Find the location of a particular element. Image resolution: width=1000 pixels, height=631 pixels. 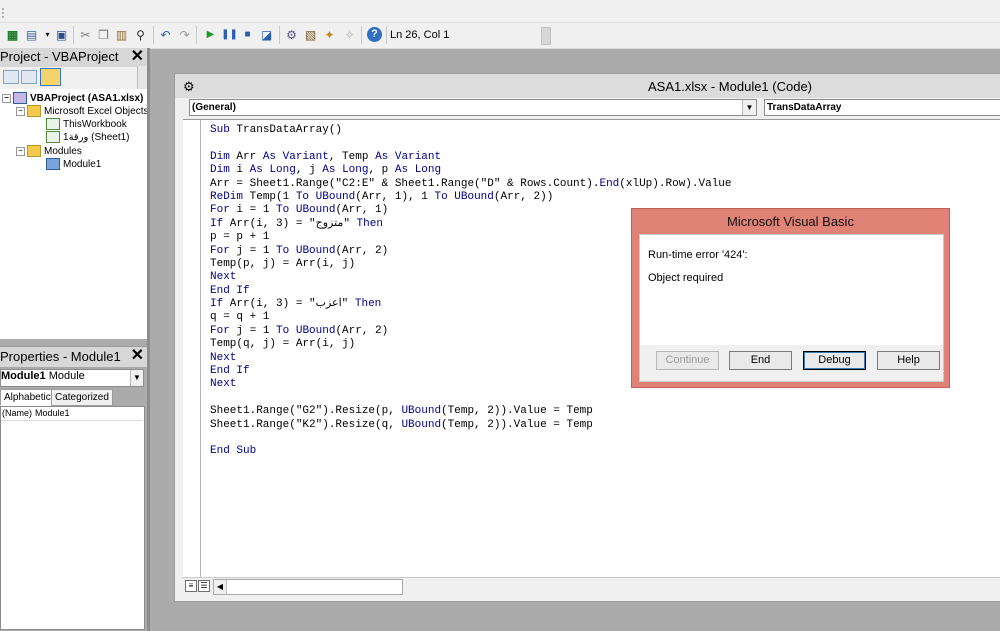

toolbox-icon: ✧ is located at coordinates (349, 34).